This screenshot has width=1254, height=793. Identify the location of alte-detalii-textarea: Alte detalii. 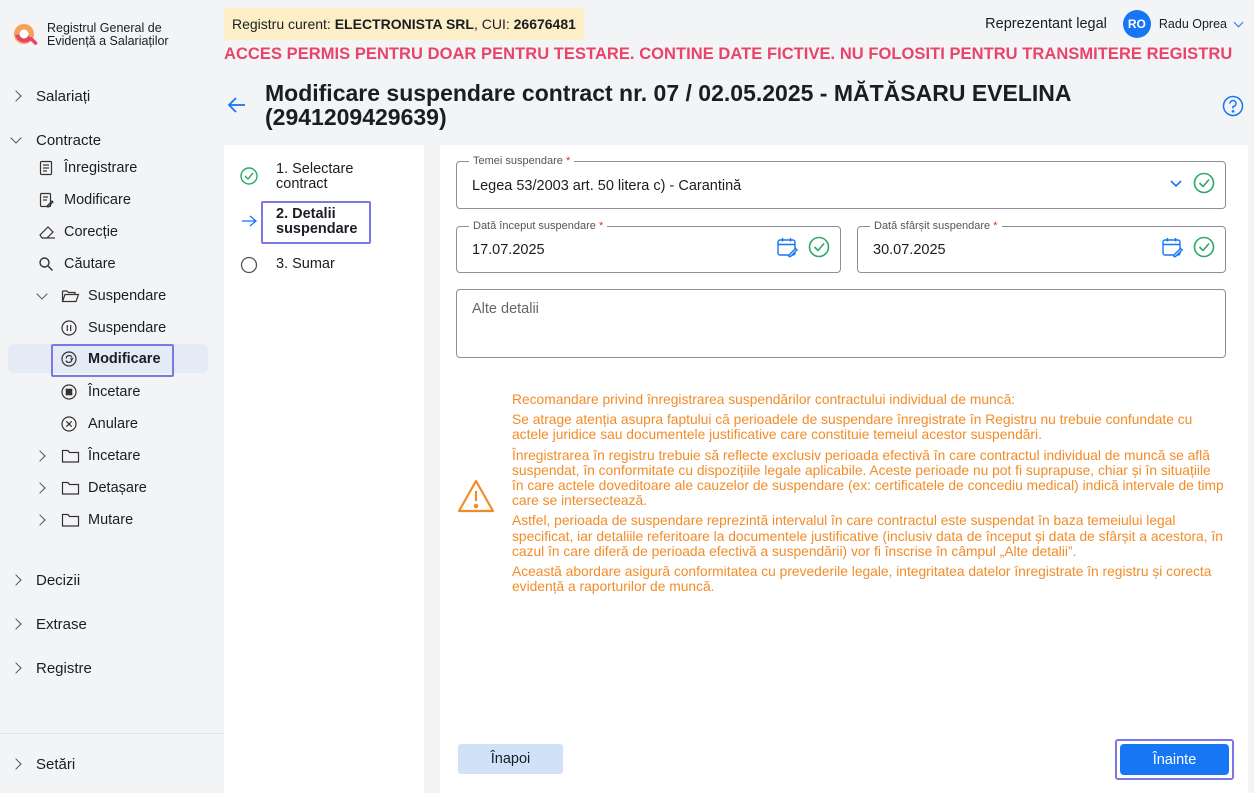
(841, 323).